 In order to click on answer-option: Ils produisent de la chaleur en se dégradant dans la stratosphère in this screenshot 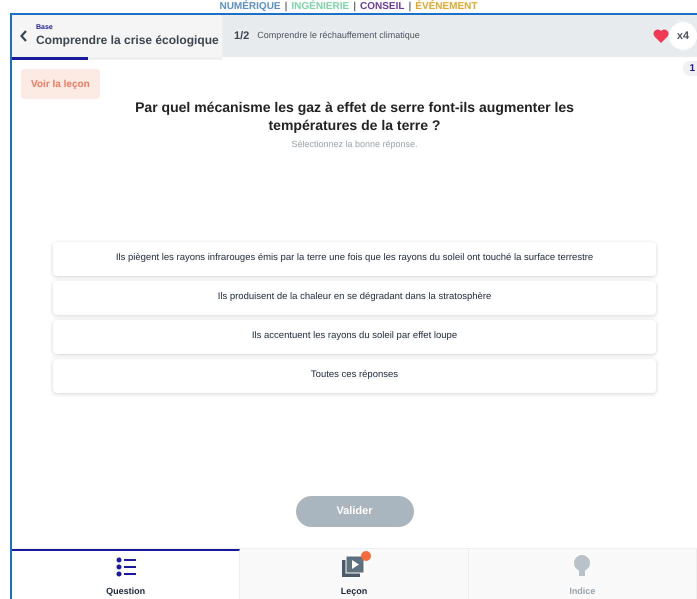, I will do `click(354, 297)`.